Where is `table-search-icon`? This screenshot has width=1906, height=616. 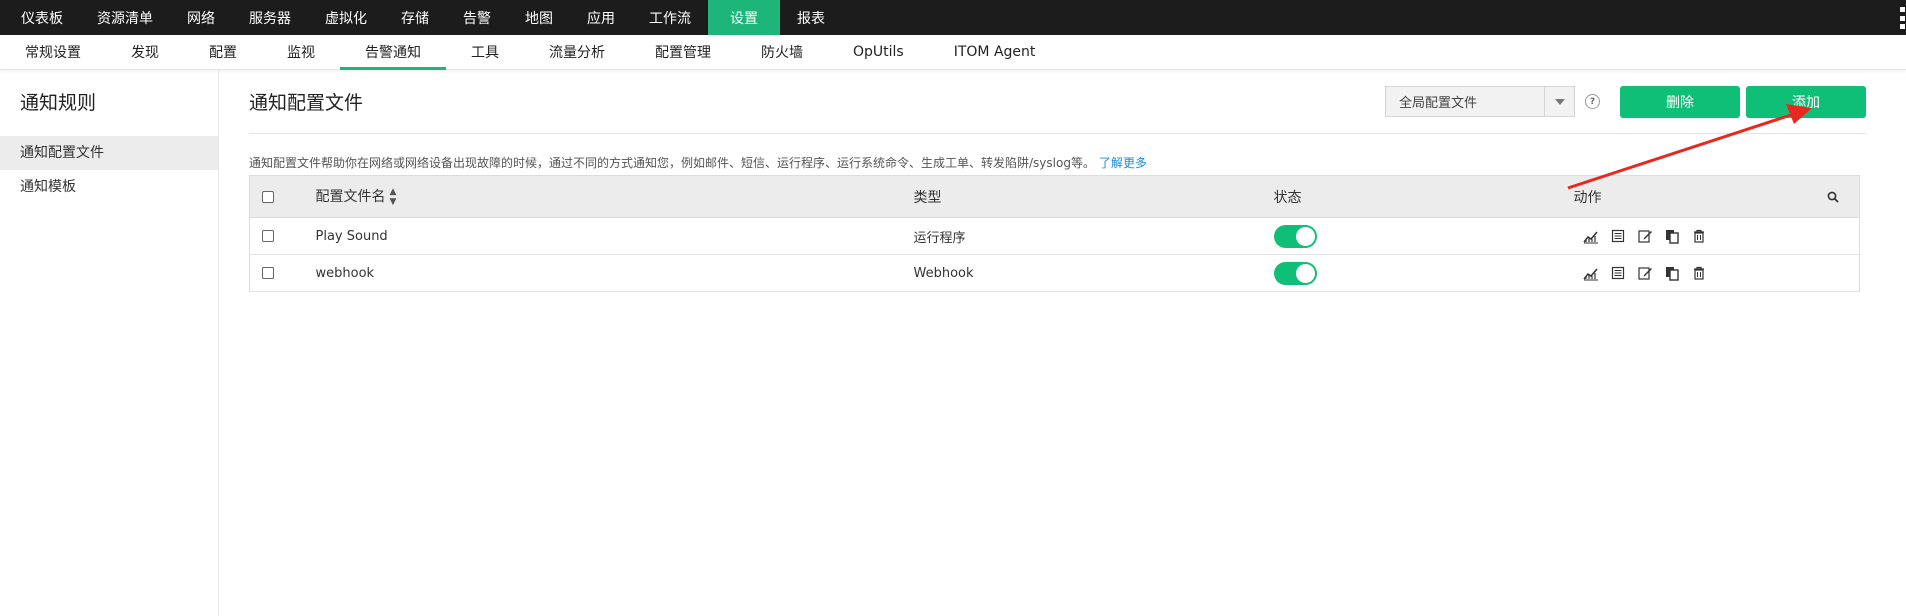 table-search-icon is located at coordinates (1782, 196).